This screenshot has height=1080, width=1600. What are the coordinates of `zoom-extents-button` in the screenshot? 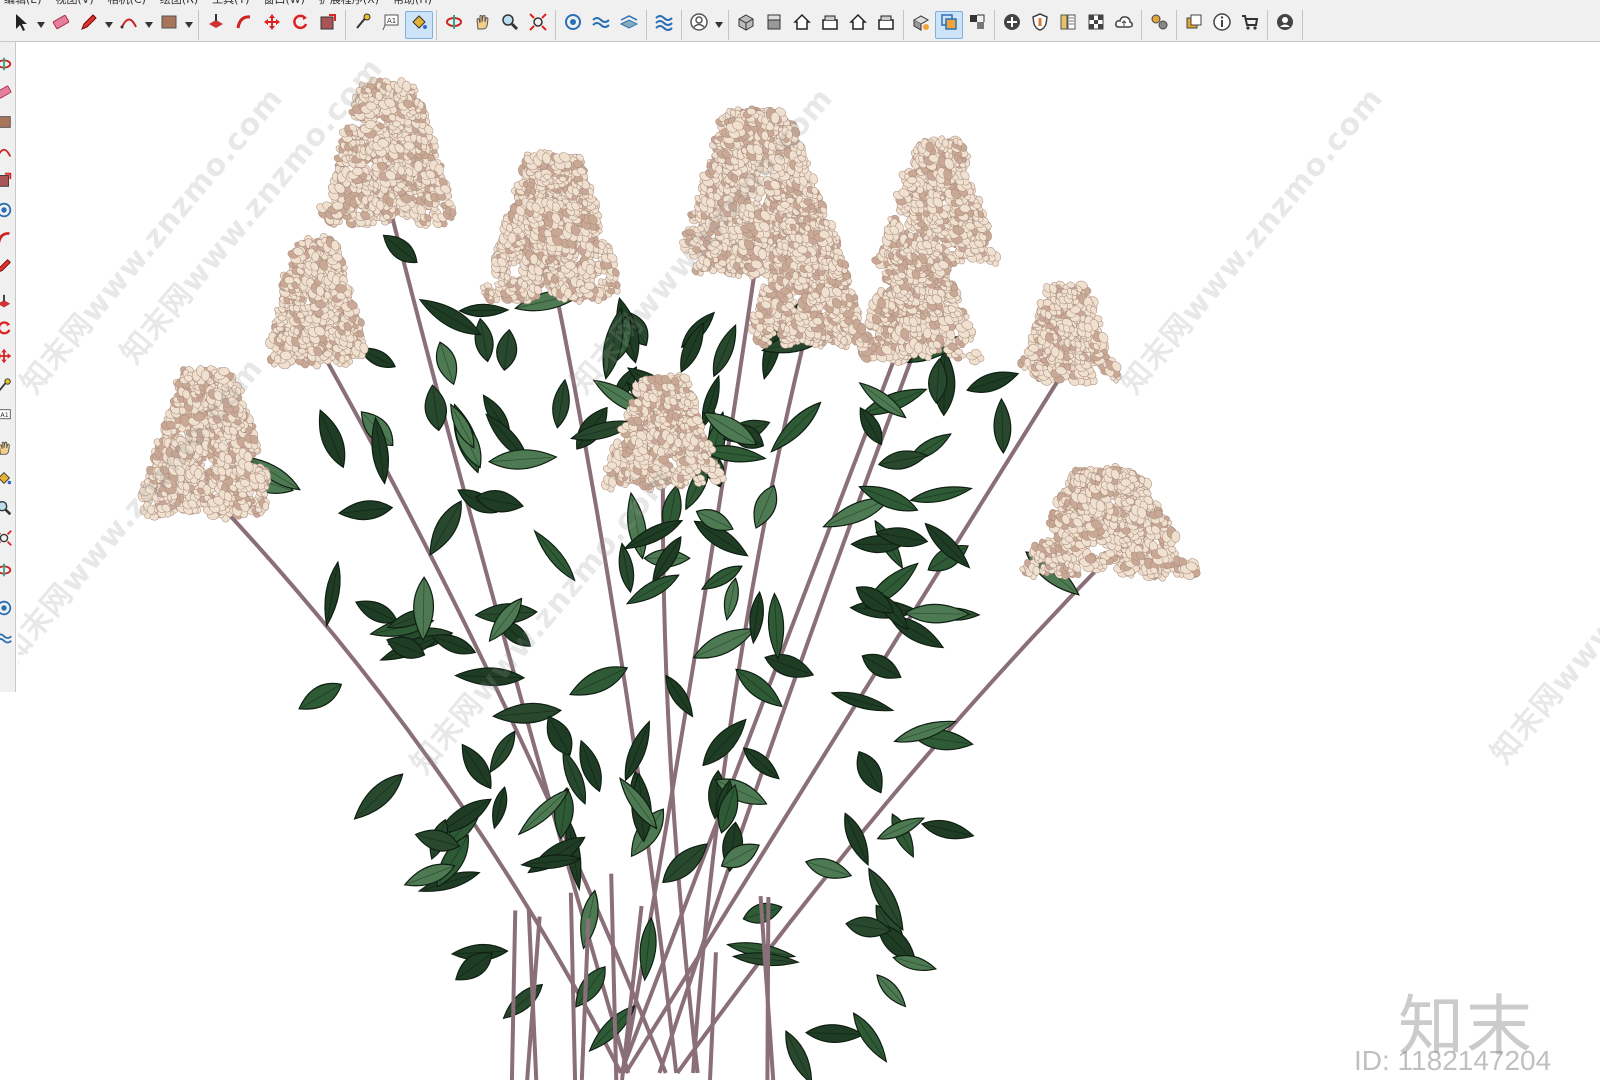 It's located at (538, 25).